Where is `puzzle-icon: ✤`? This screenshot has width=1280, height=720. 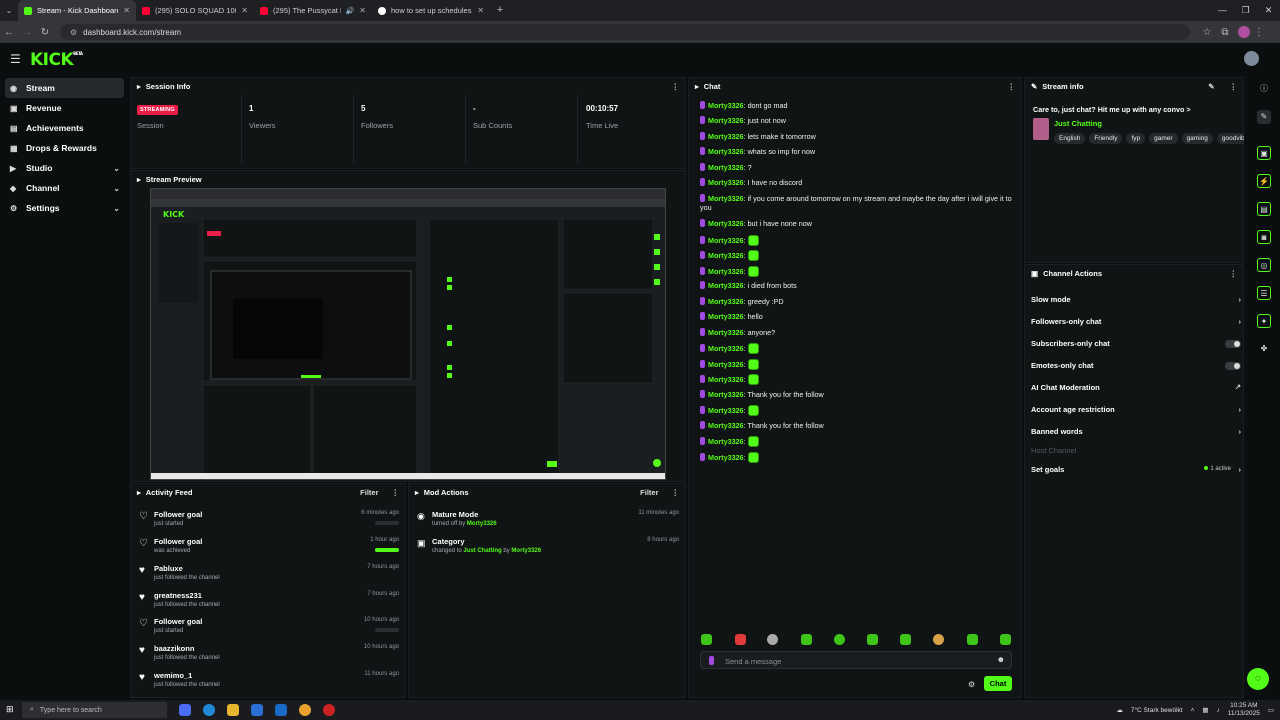 puzzle-icon: ✤ is located at coordinates (1264, 349).